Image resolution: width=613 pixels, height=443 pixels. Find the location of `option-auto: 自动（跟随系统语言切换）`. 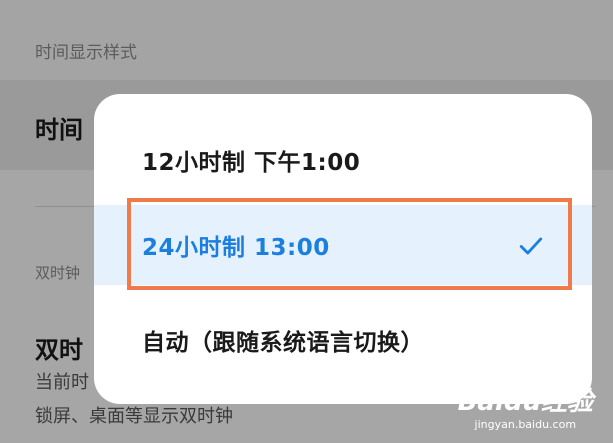

option-auto: 自动（跟随系统语言切换） is located at coordinates (343, 340).